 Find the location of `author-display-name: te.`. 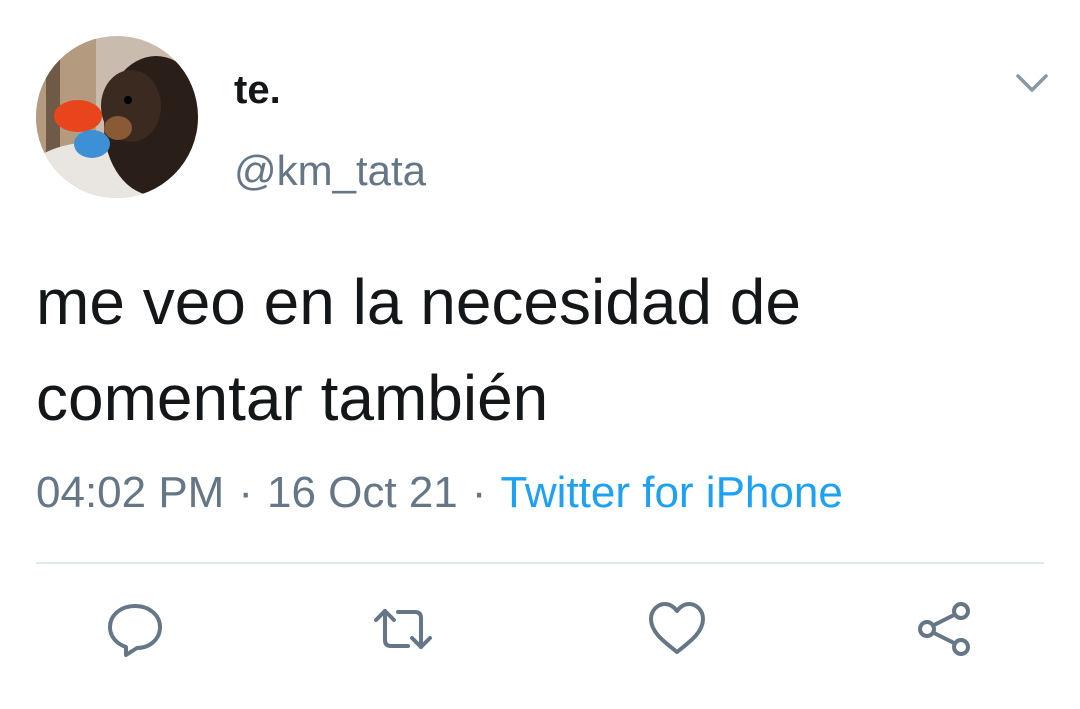

author-display-name: te. is located at coordinates (257, 90).